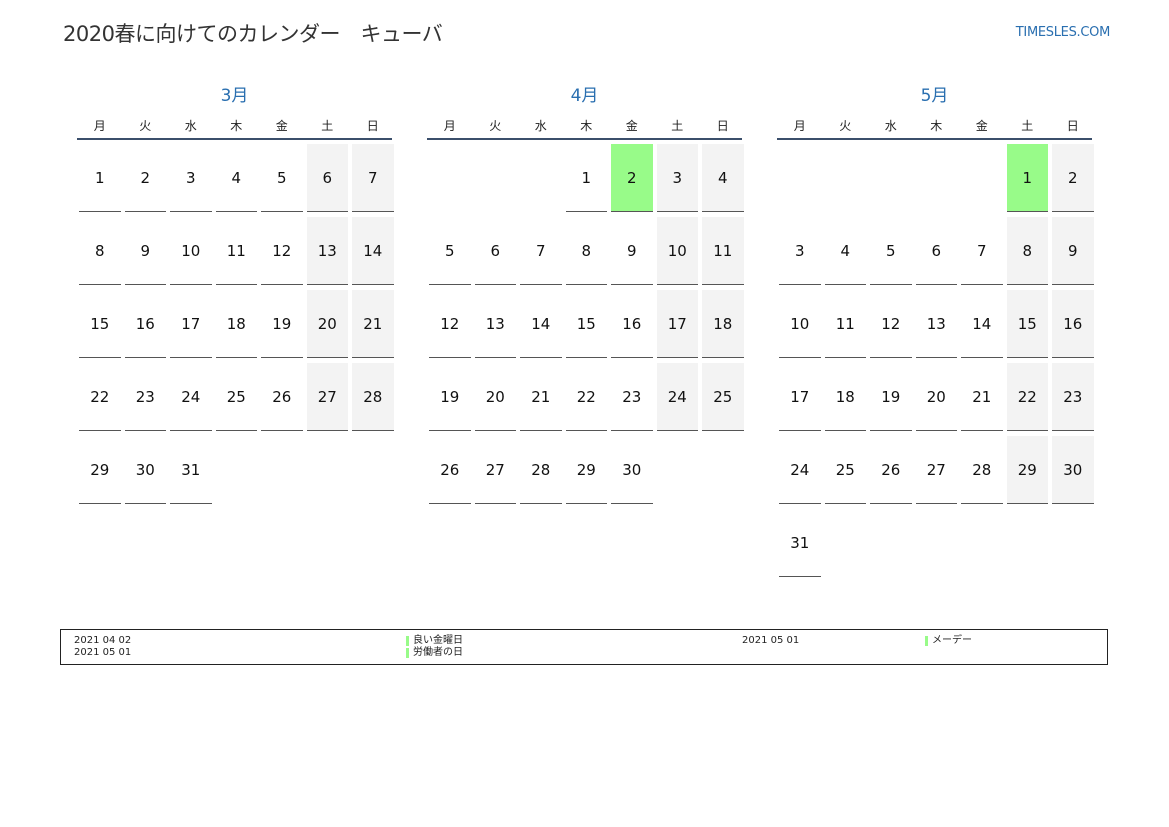 This screenshot has height=827, width=1169. Describe the element at coordinates (281, 126) in the screenshot. I see `weekday-label: 金` at that location.